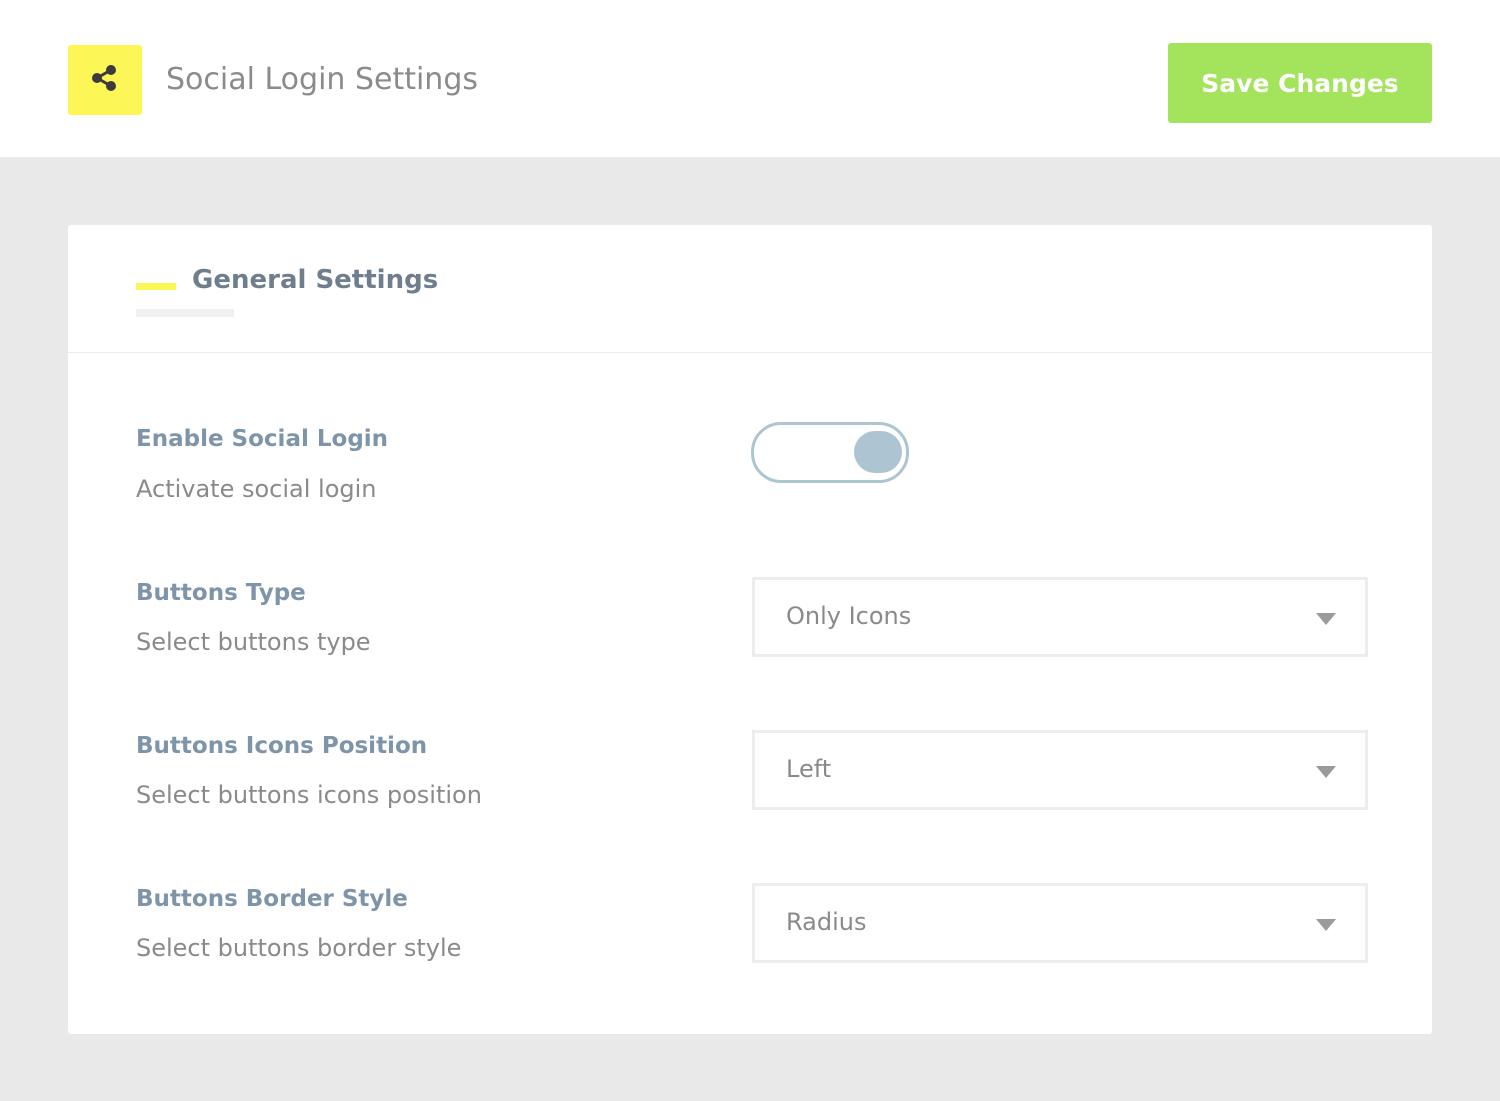 This screenshot has height=1101, width=1500. I want to click on section-header: General Settings, so click(750, 289).